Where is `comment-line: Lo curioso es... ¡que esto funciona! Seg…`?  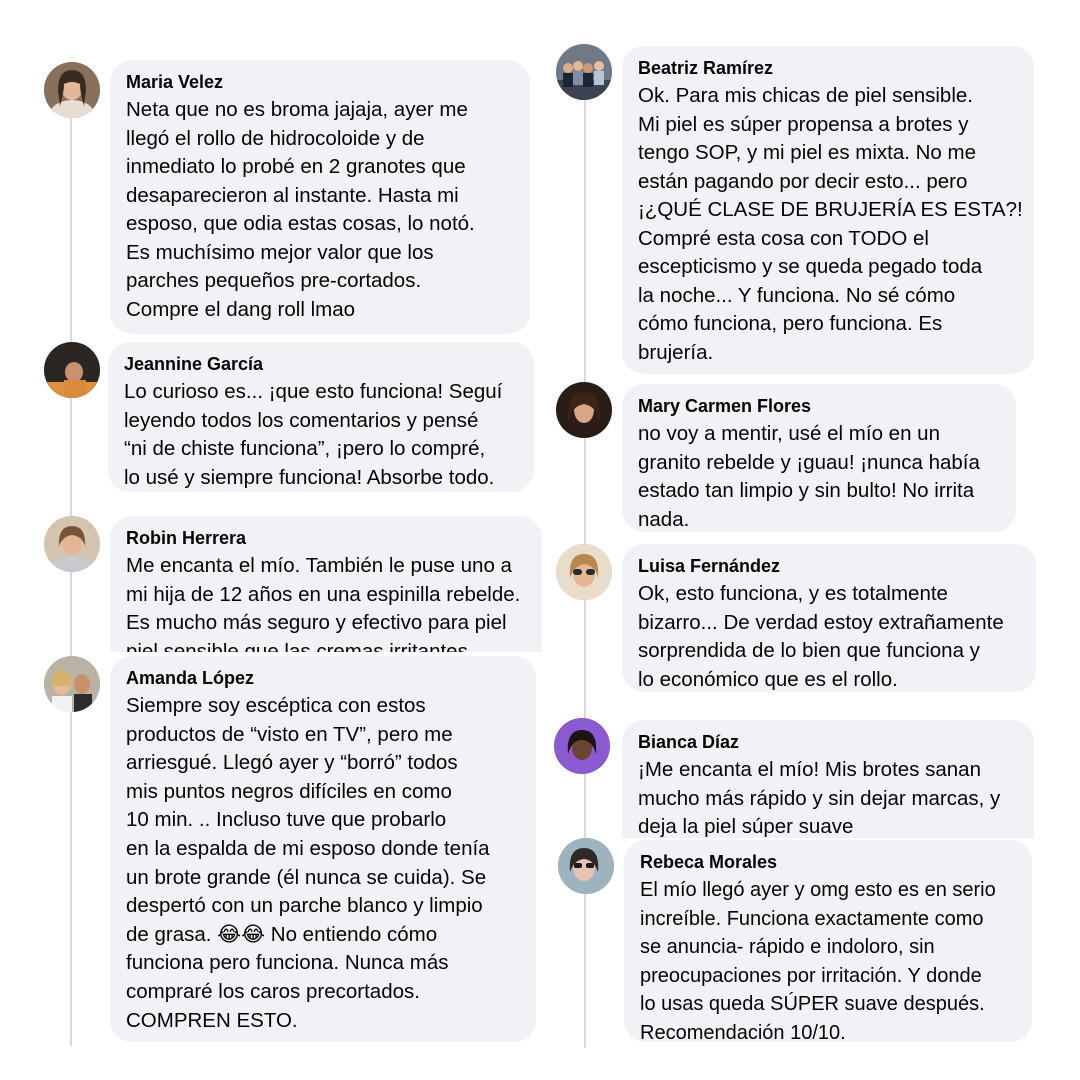
comment-line: Lo curioso es... ¡que esto funciona! Seg… is located at coordinates (313, 391).